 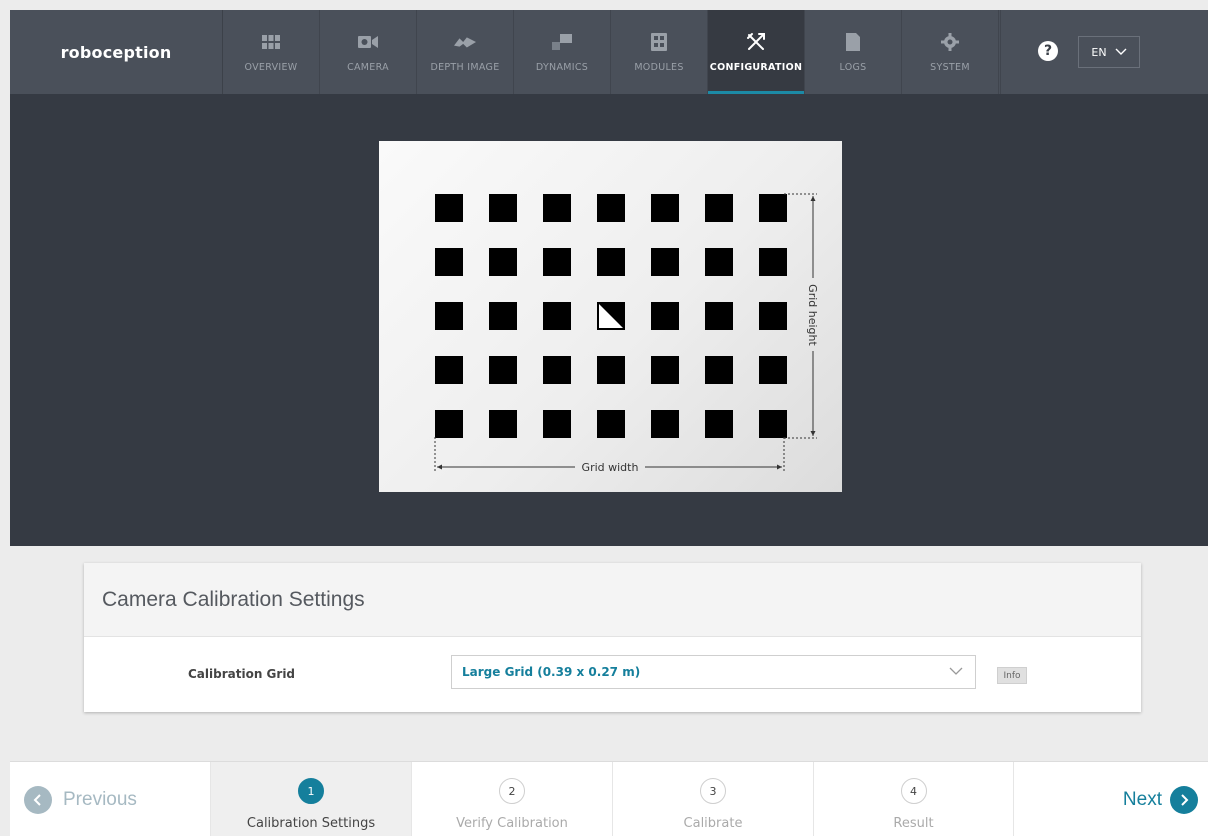 I want to click on step-label: Calibration Settings, so click(x=311, y=823).